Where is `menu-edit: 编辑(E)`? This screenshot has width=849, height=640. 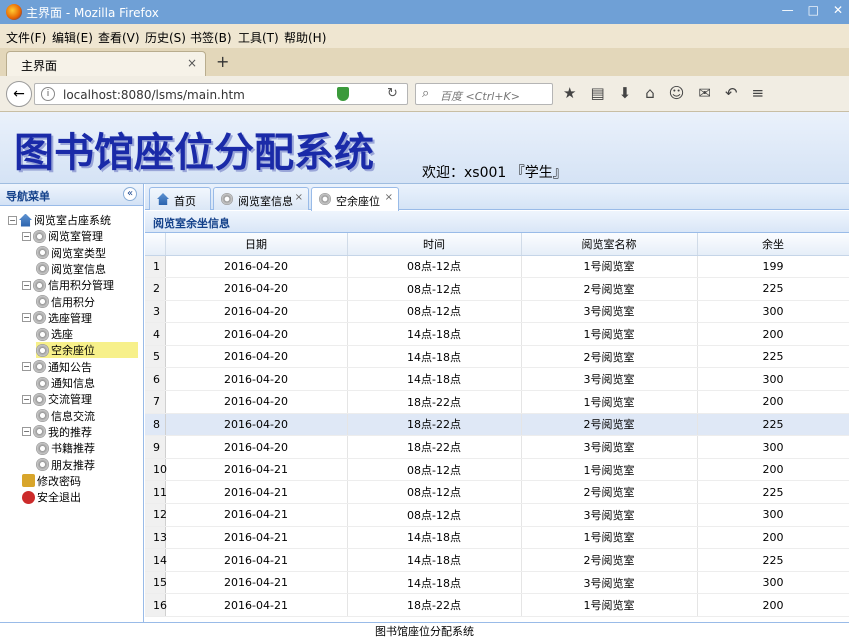 menu-edit: 编辑(E) is located at coordinates (72, 37).